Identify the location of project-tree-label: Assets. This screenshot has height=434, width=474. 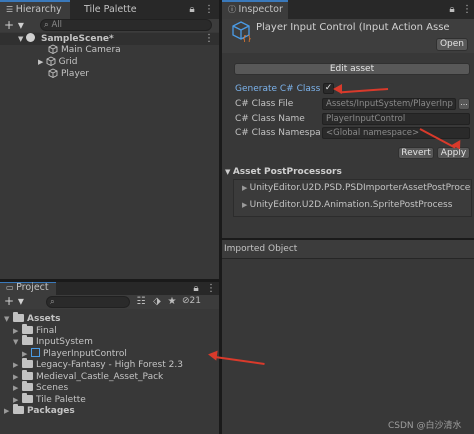
(44, 319).